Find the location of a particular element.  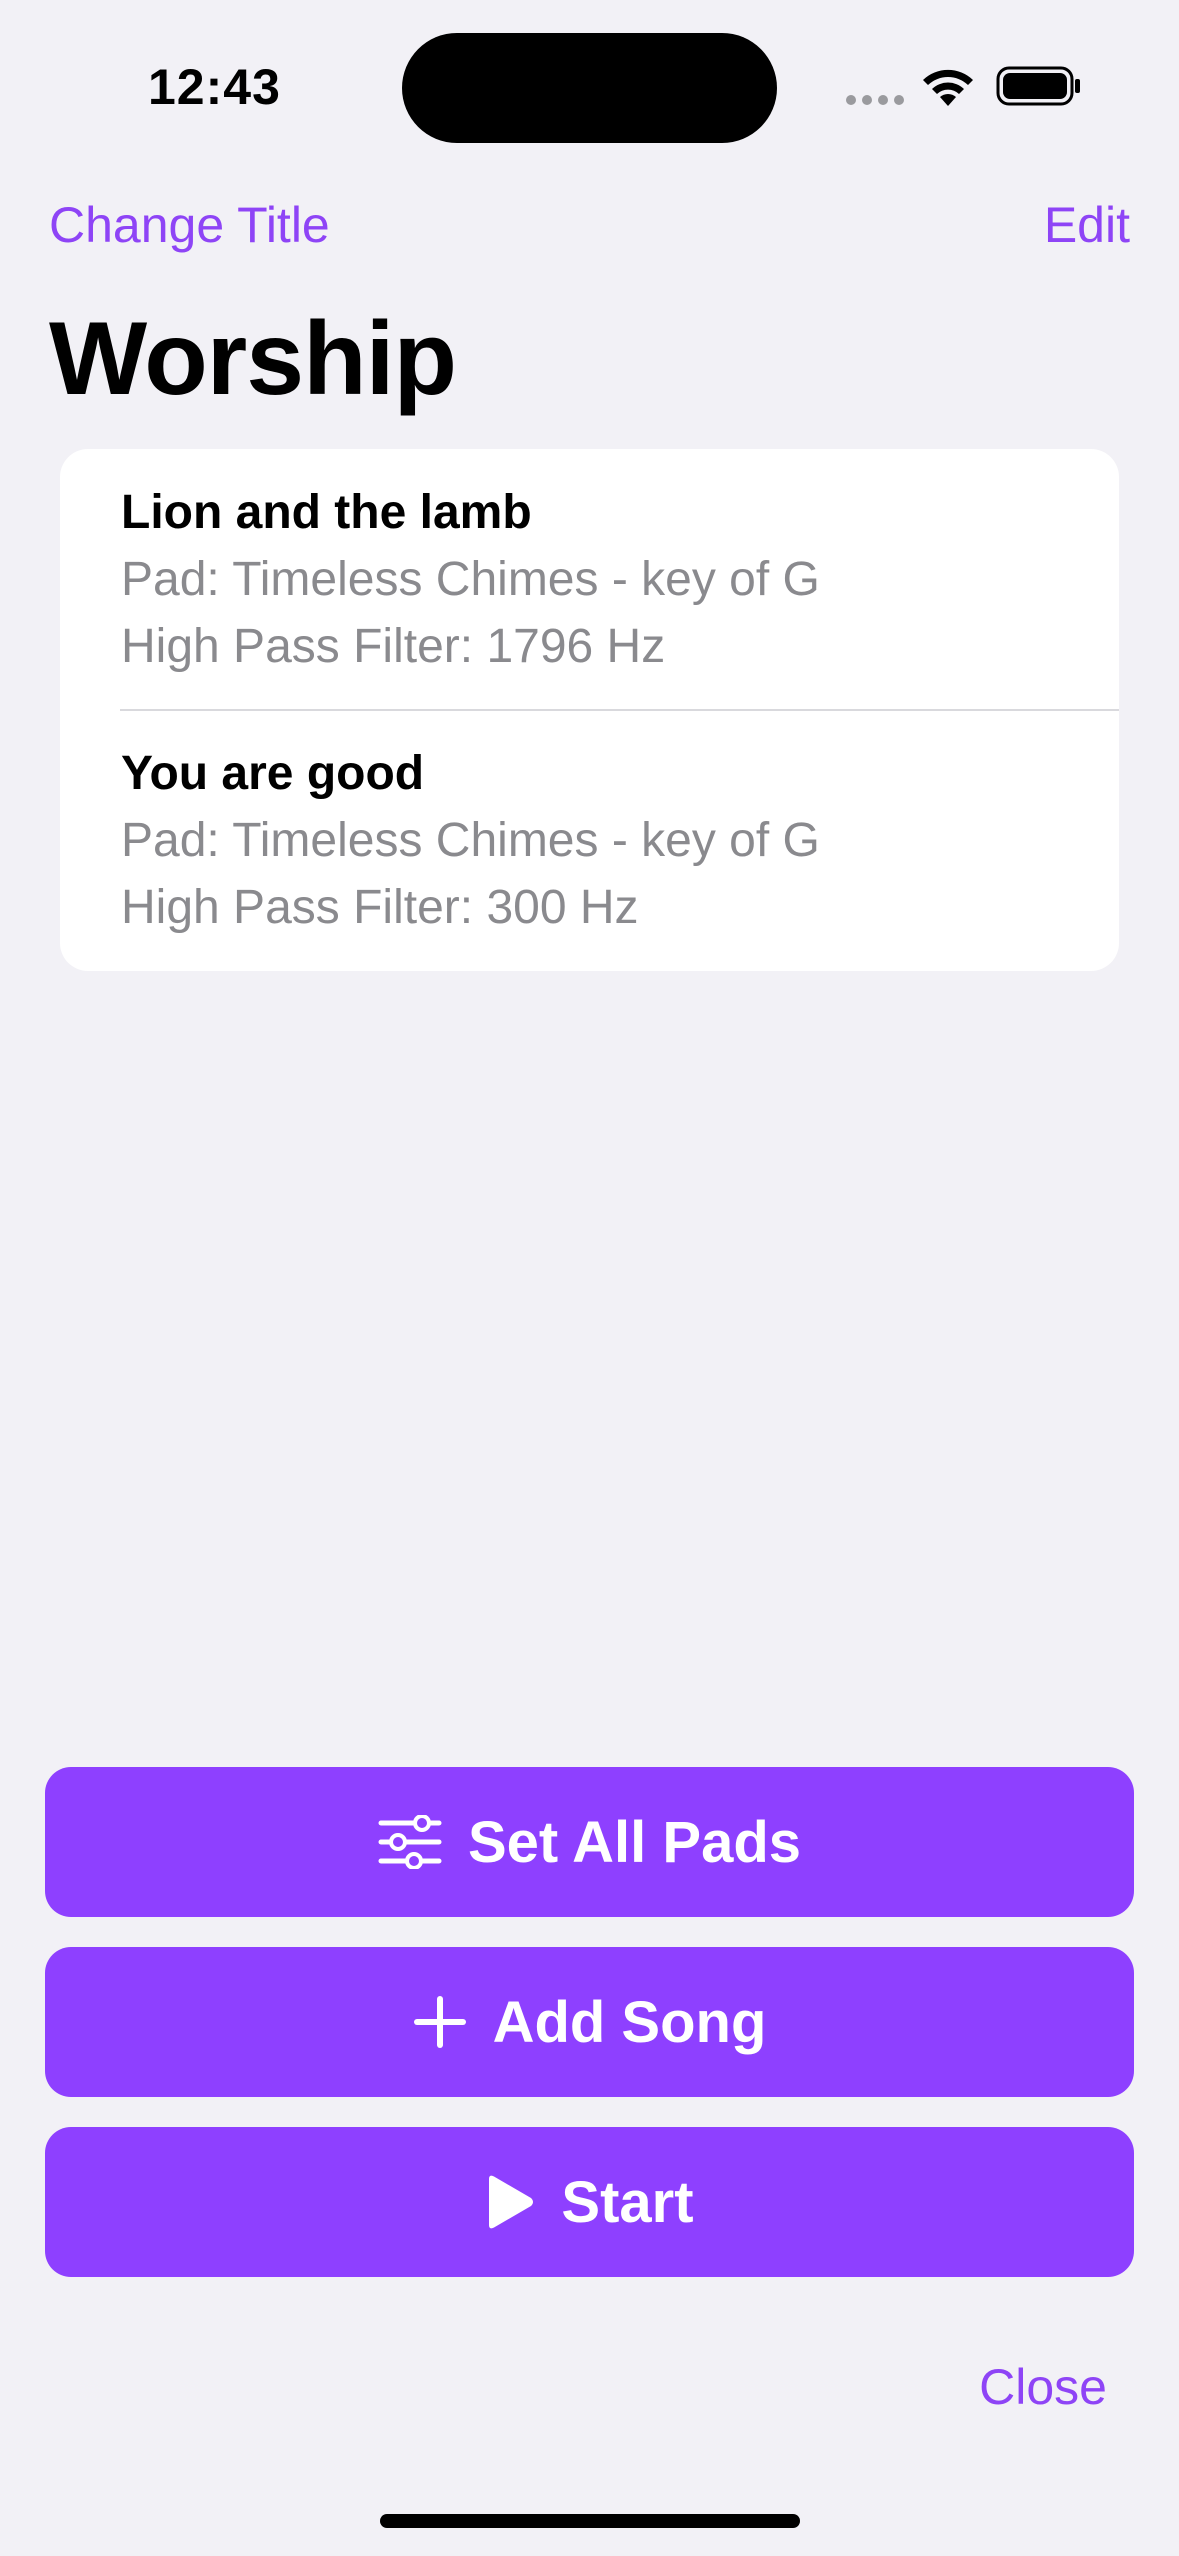

page-title: Worship is located at coordinates (253, 359).